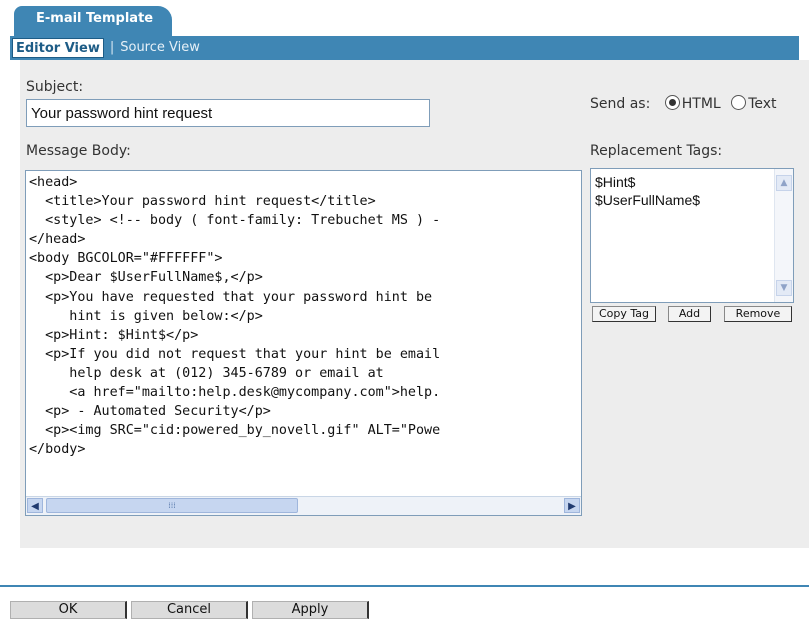 The width and height of the screenshot is (809, 619). What do you see at coordinates (228, 113) in the screenshot?
I see `subject-input` at bounding box center [228, 113].